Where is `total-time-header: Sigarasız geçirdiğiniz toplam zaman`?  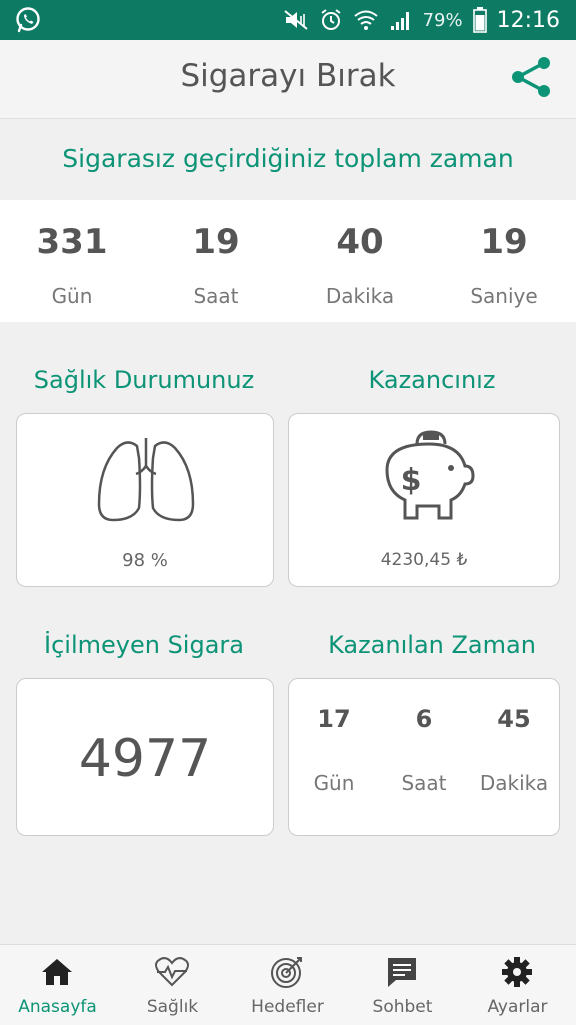
total-time-header: Sigarasız geçirdiğiniz toplam zaman is located at coordinates (288, 158).